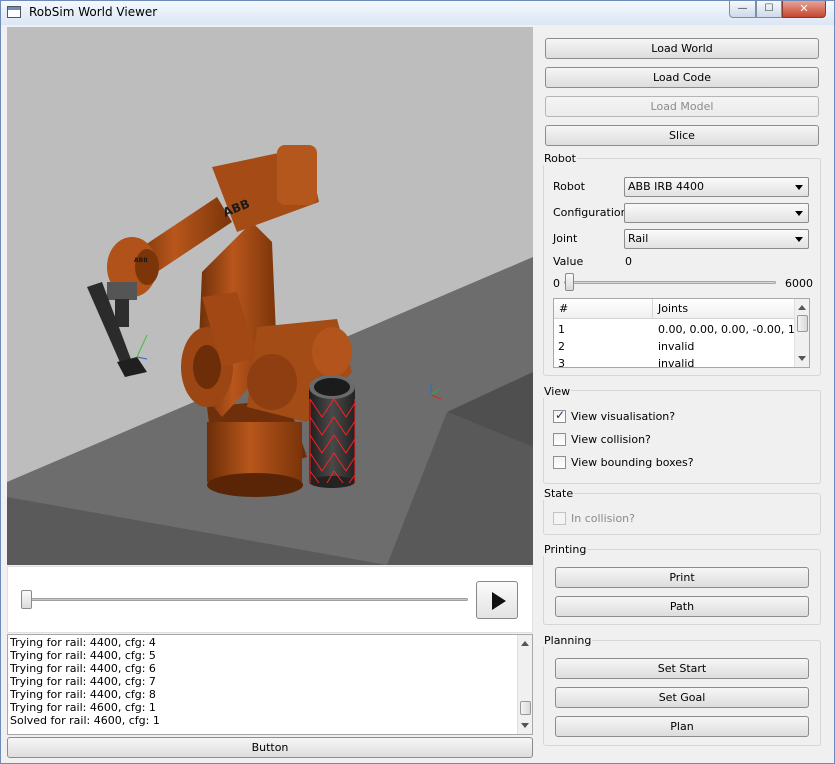  I want to click on maximize-button: ☐, so click(769, 9).